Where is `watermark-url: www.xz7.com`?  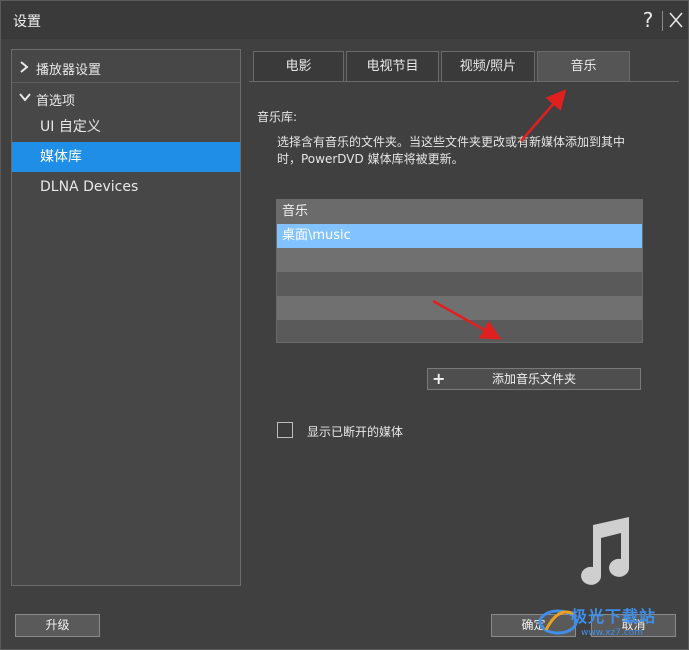 watermark-url: www.xz7.com is located at coordinates (612, 633).